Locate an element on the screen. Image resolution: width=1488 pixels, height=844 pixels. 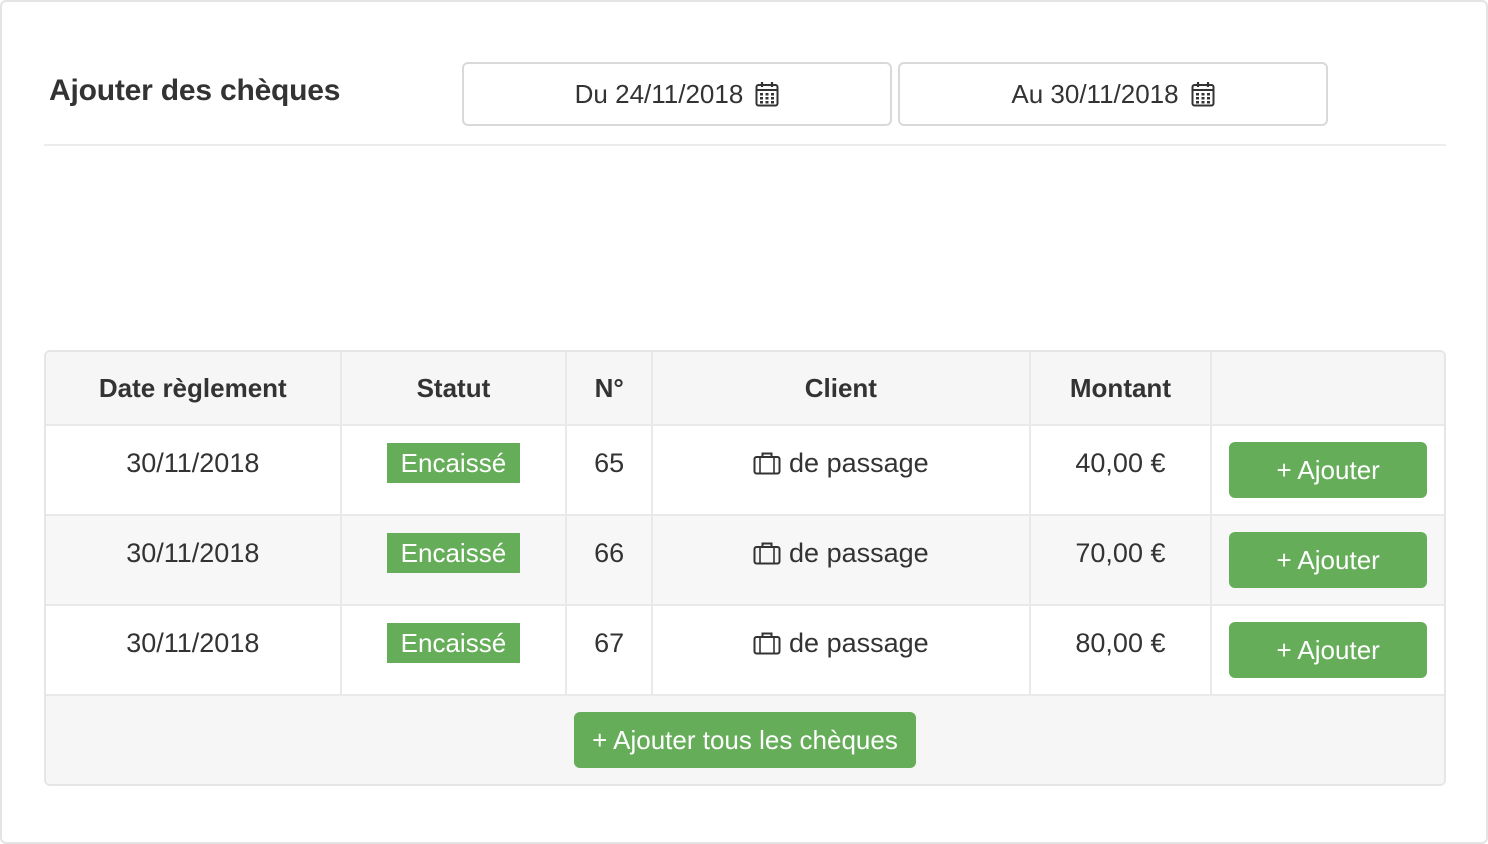
page-title: Ajouter des chèques is located at coordinates (195, 90).